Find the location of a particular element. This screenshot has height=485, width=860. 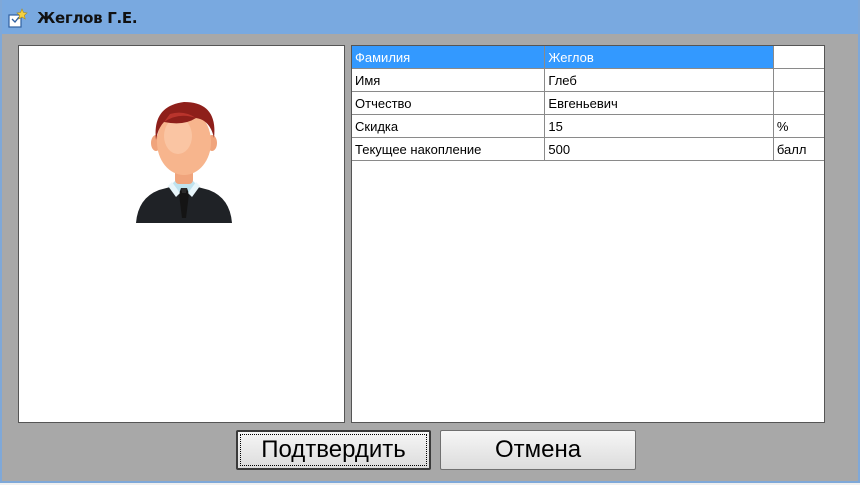

user-avatar-icon is located at coordinates (184, 162).